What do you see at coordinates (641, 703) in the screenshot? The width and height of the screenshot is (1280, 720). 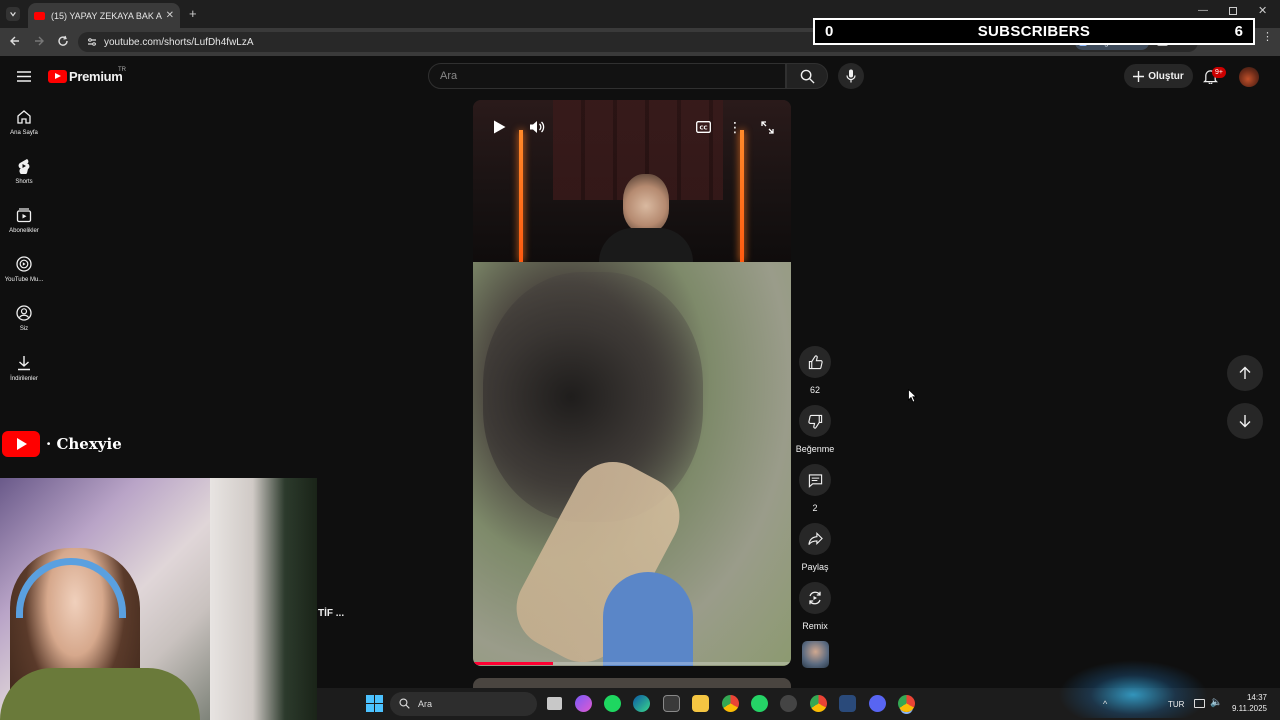 I see `edge-icon` at bounding box center [641, 703].